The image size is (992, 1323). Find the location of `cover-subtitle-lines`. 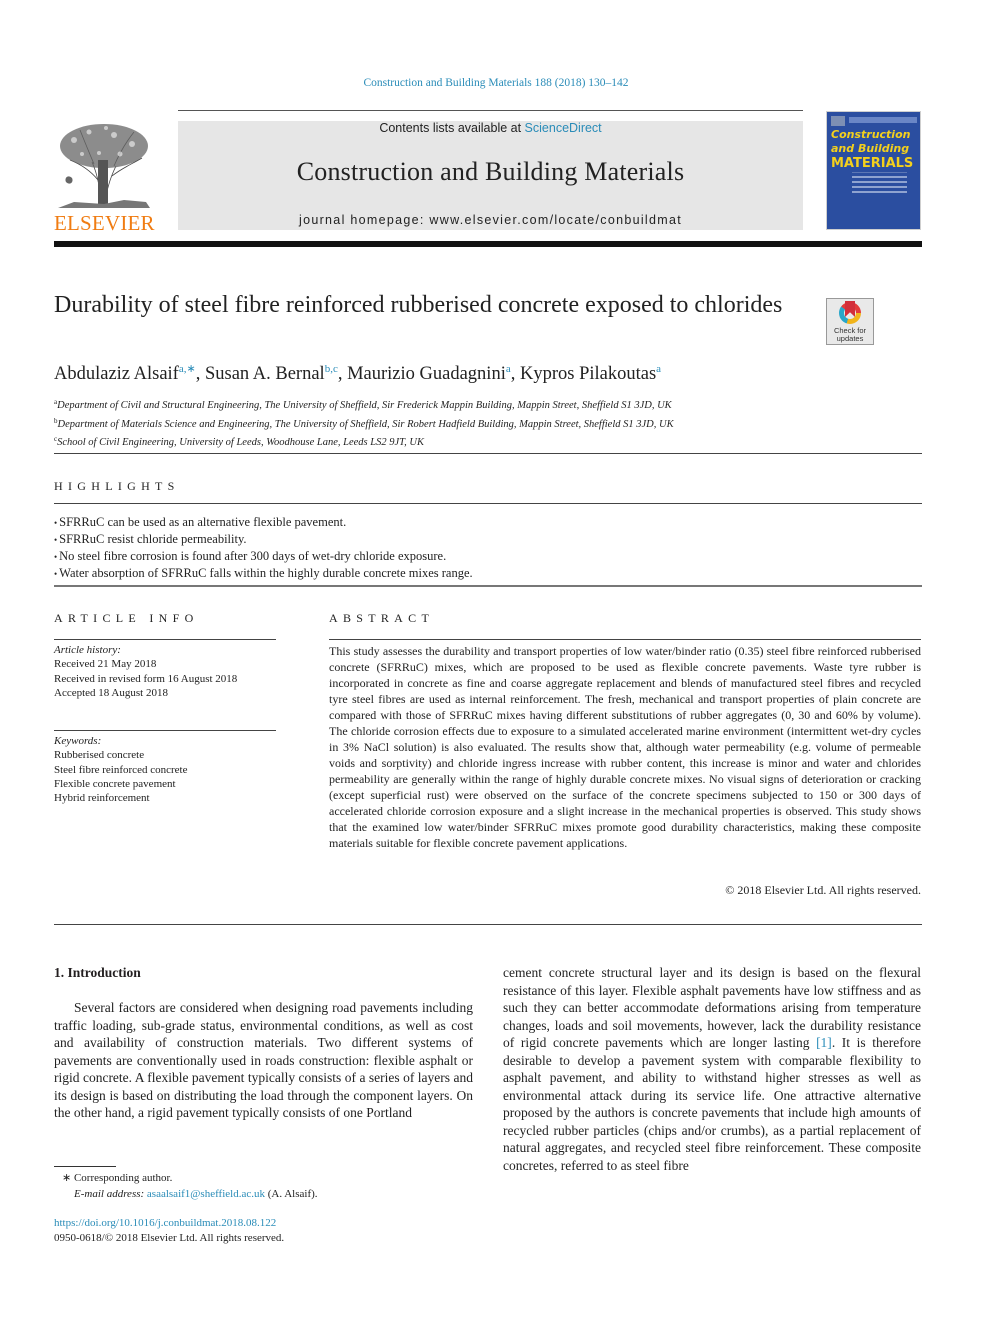

cover-subtitle-lines is located at coordinates (879, 187).